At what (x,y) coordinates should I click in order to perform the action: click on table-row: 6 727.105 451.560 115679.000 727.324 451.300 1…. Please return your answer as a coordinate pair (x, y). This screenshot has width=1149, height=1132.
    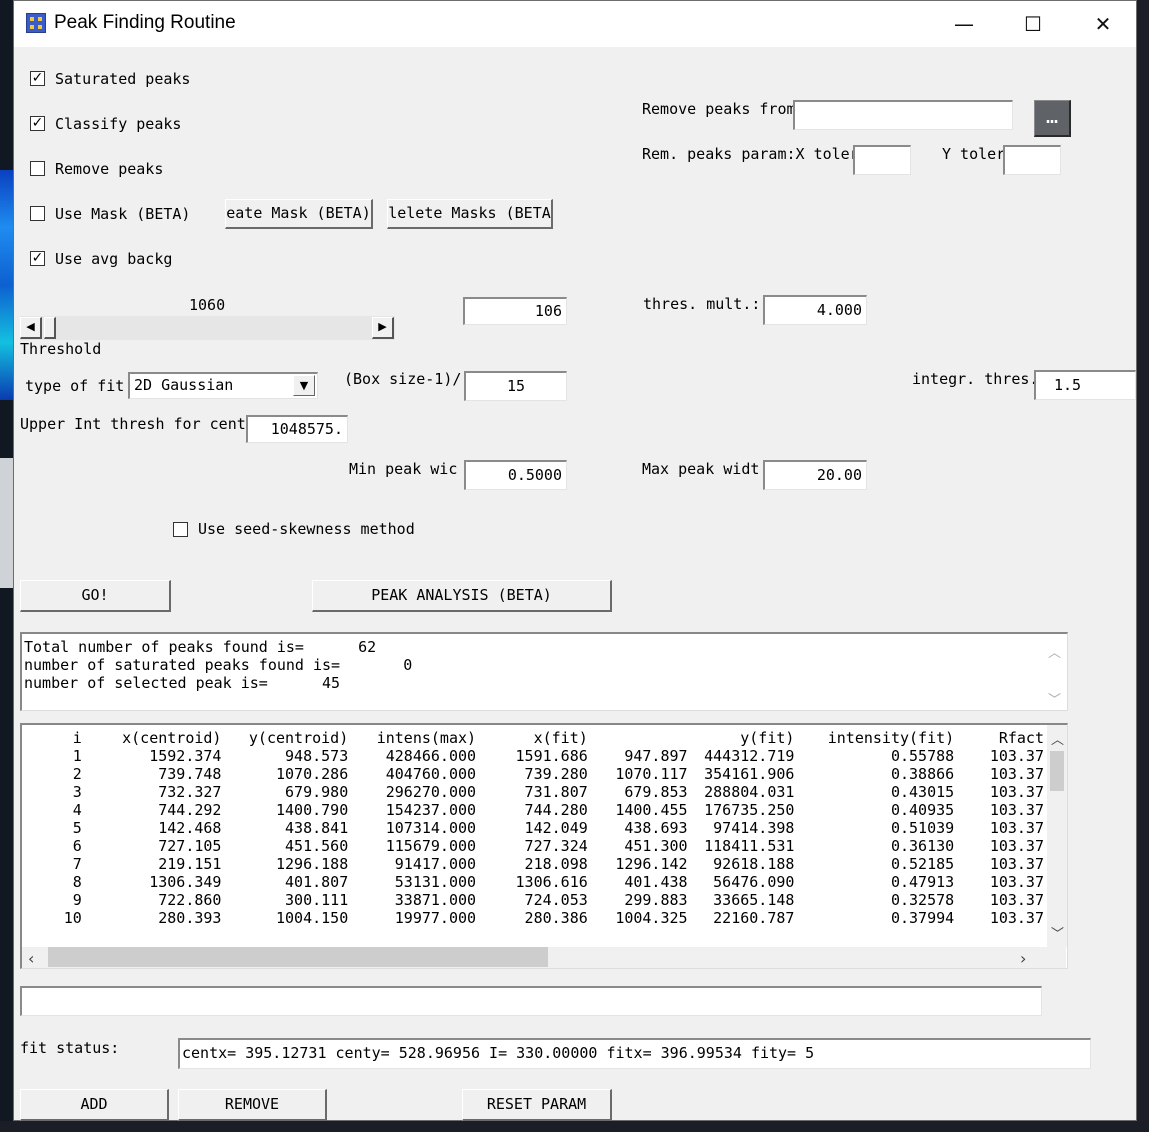
    Looking at the image, I should click on (537, 846).